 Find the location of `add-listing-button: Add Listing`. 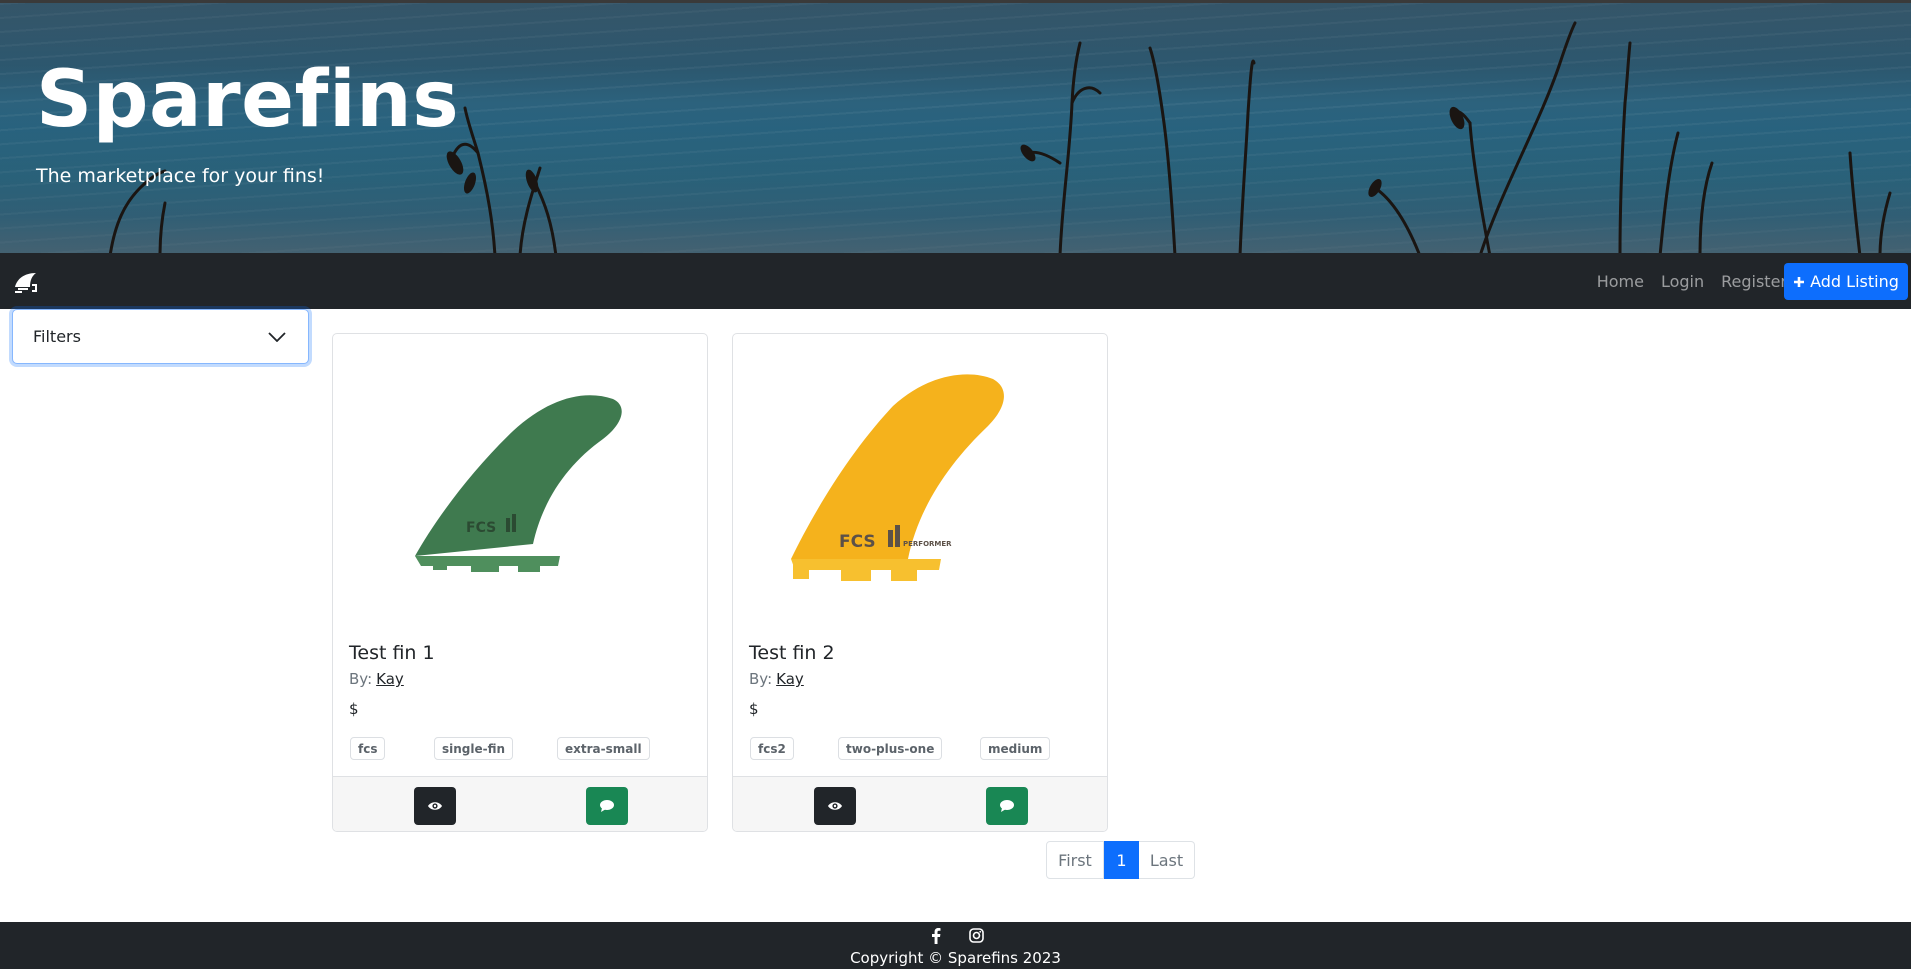

add-listing-button: Add Listing is located at coordinates (1846, 281).